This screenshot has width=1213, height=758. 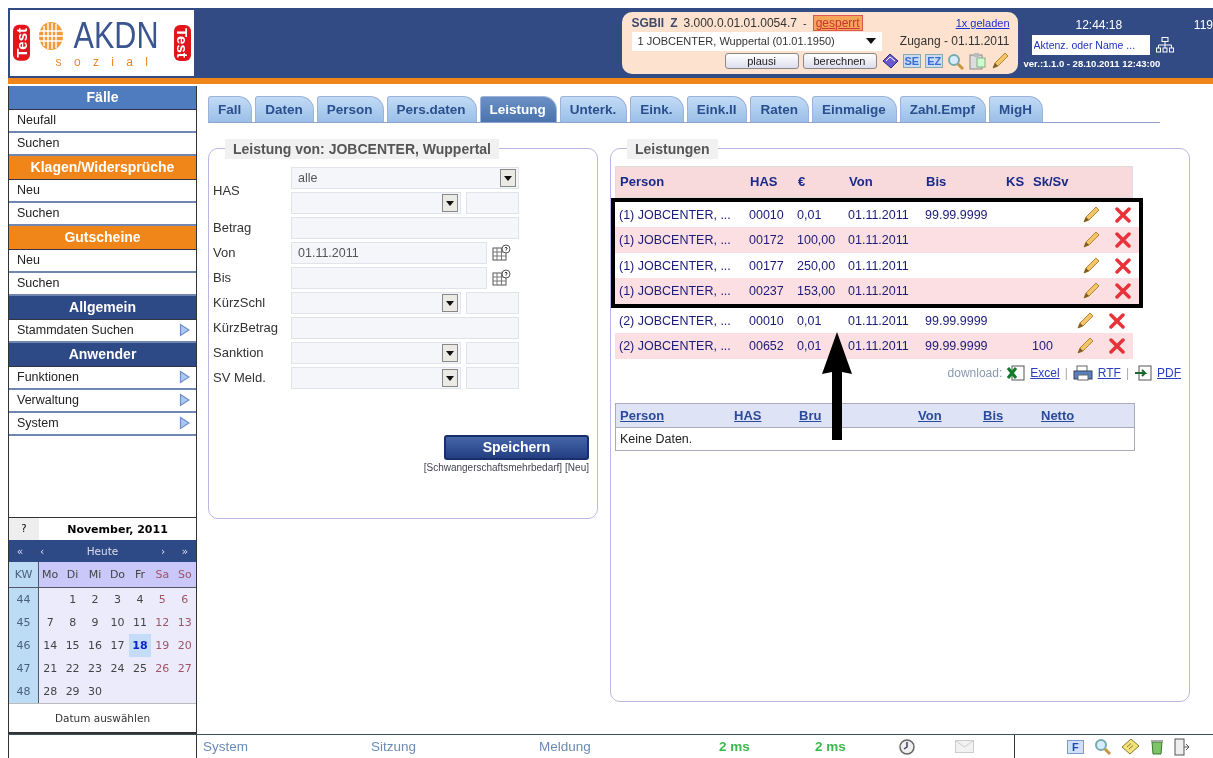 What do you see at coordinates (284, 108) in the screenshot?
I see `tab: Daten` at bounding box center [284, 108].